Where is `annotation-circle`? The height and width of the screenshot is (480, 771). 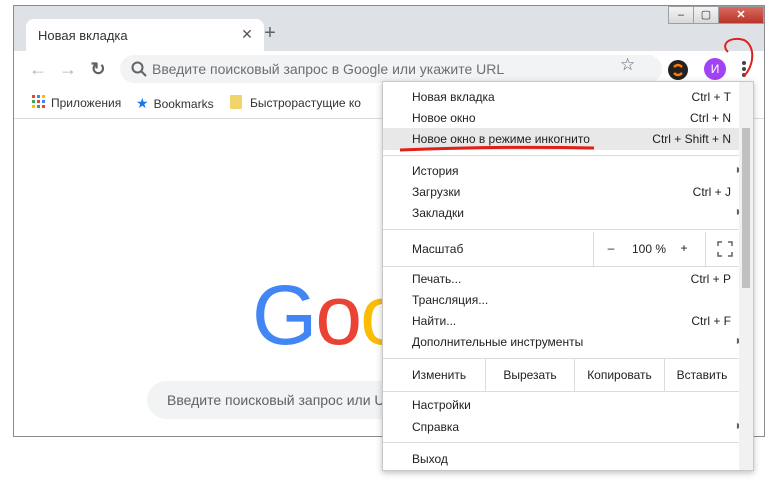
annotation-circle is located at coordinates (739, 57).